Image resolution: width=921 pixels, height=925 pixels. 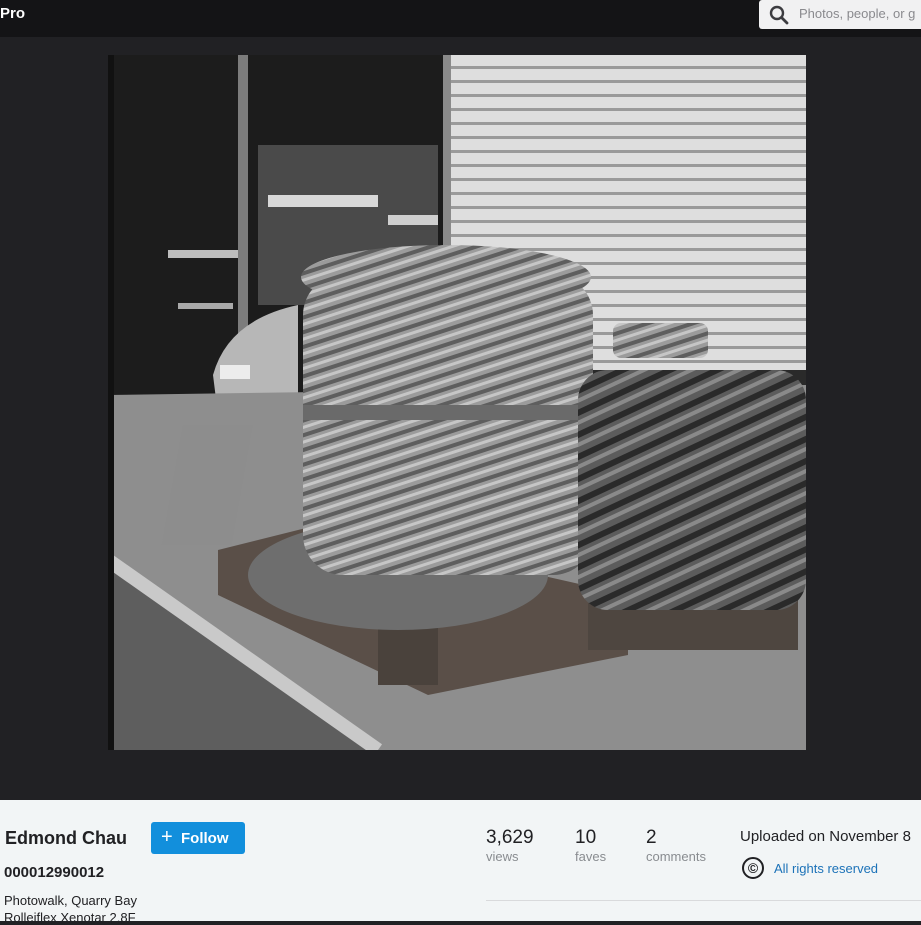 I want to click on faves-label: faves, so click(x=590, y=856).